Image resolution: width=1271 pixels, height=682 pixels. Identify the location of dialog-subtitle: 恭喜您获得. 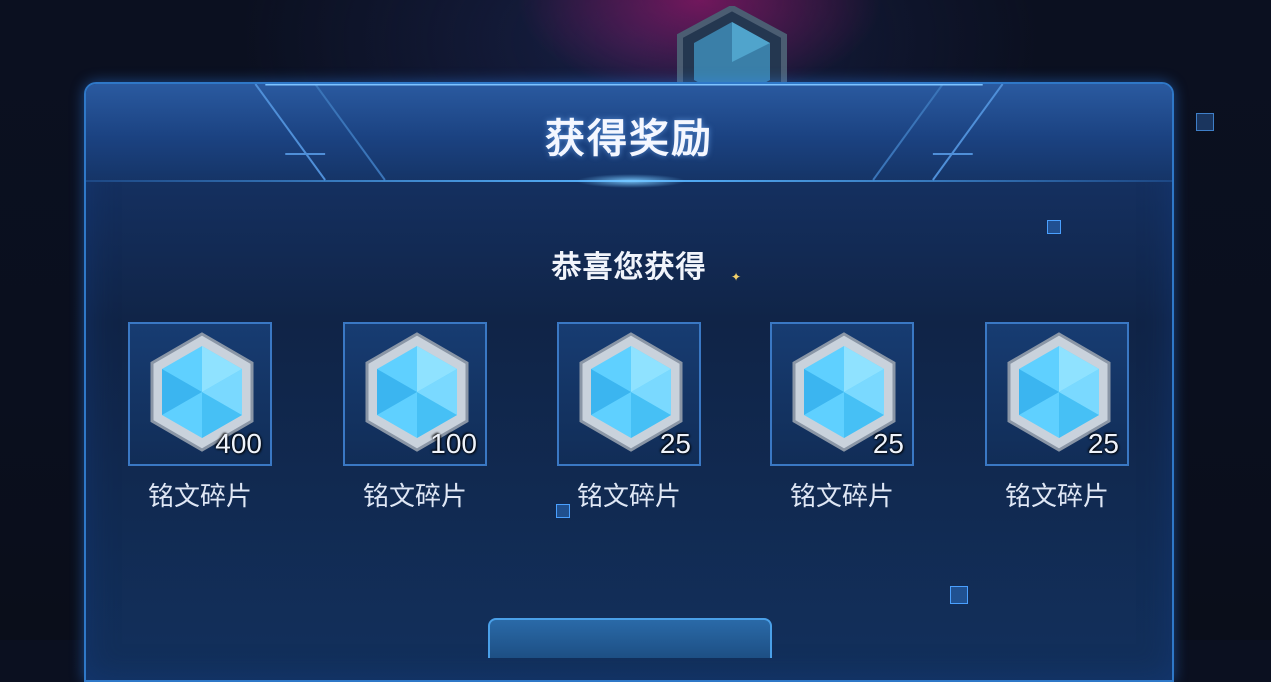
(629, 267).